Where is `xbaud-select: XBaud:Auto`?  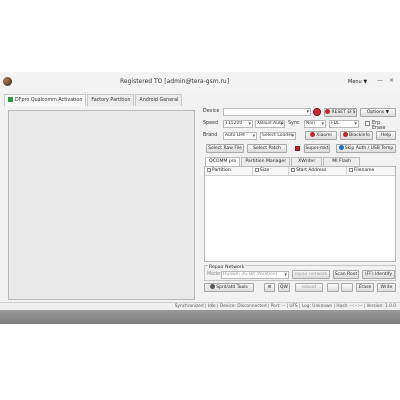
xbaud-select: XBaud:Auto is located at coordinates (270, 124).